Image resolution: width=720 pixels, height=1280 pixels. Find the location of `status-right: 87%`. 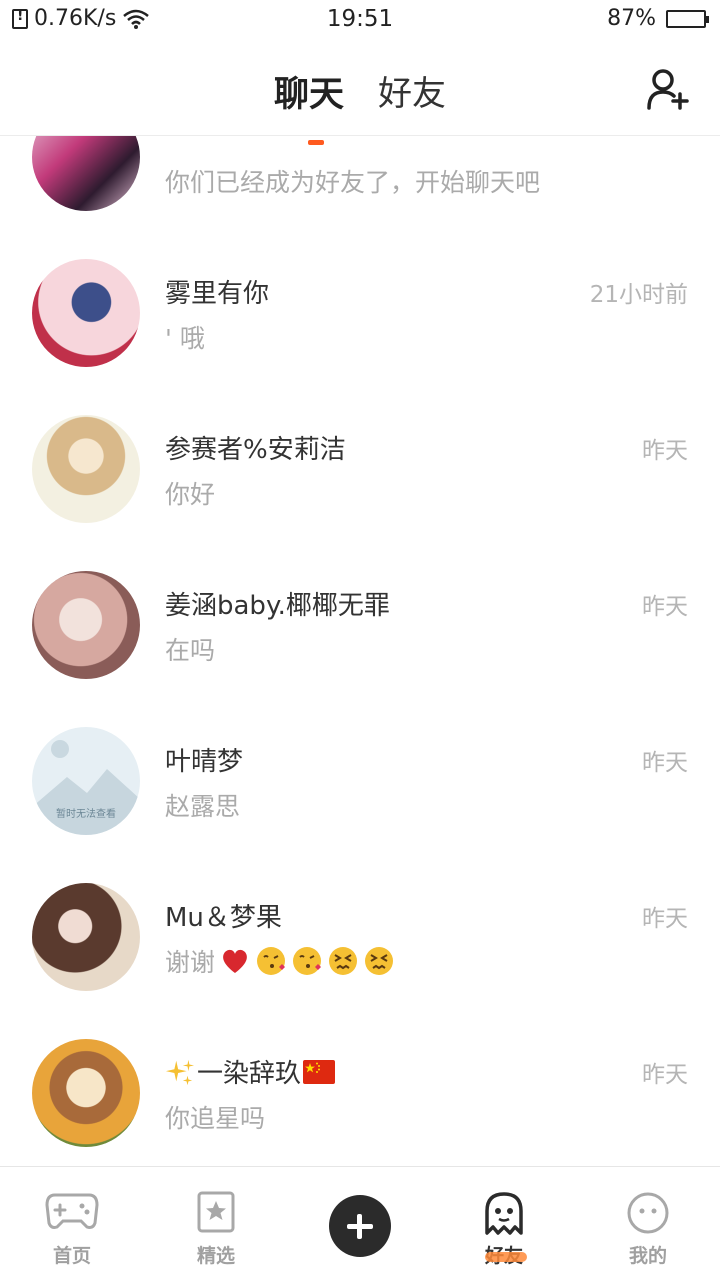

status-right: 87% is located at coordinates (658, 18).